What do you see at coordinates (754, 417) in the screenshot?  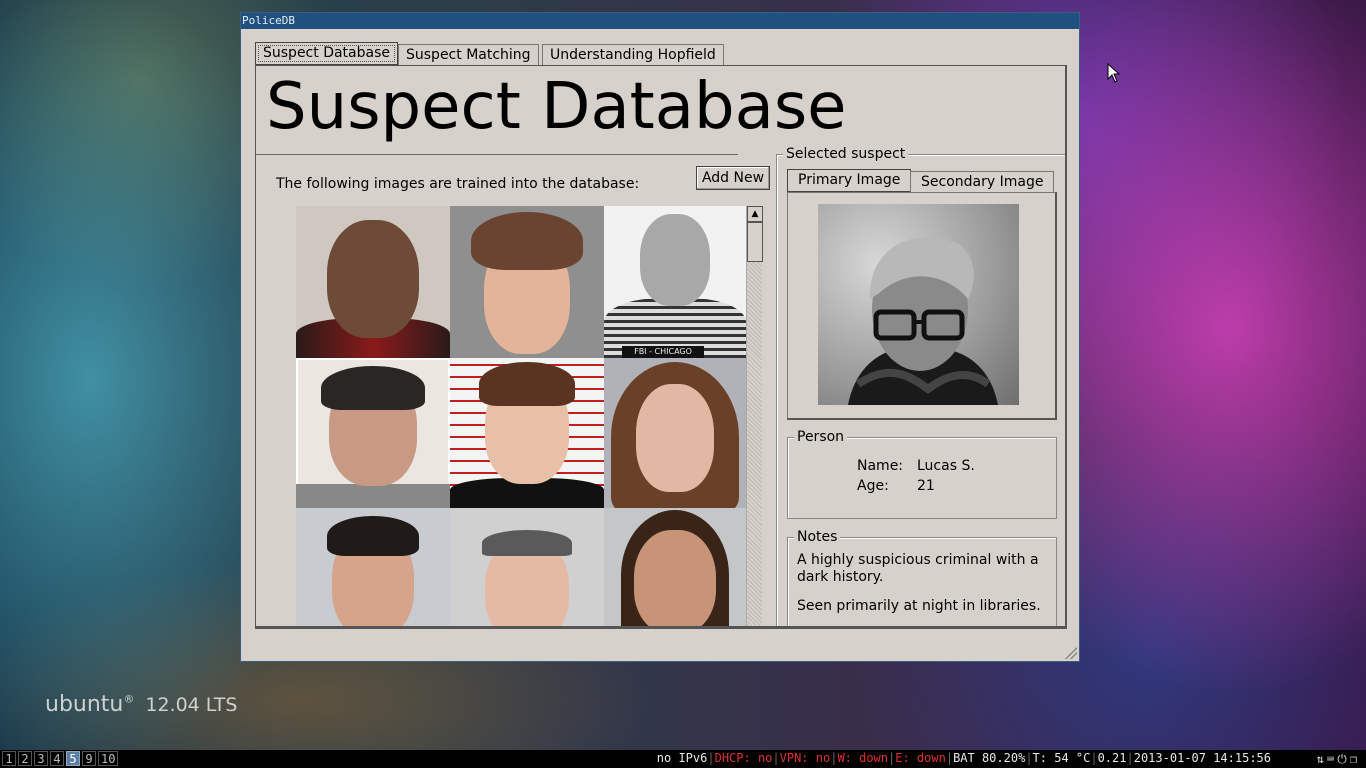 I see `grid-scrollbar: ▲` at bounding box center [754, 417].